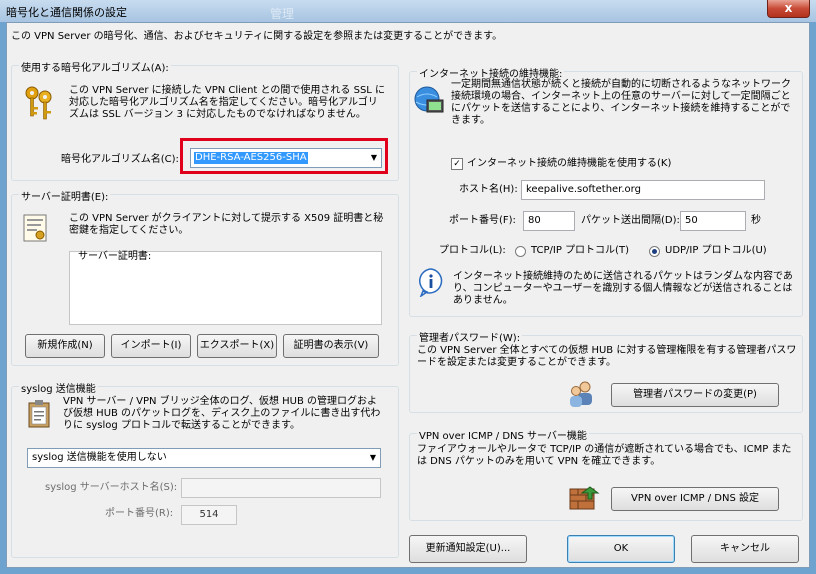 The image size is (816, 574). Describe the element at coordinates (654, 251) in the screenshot. I see `udp-radio` at that location.